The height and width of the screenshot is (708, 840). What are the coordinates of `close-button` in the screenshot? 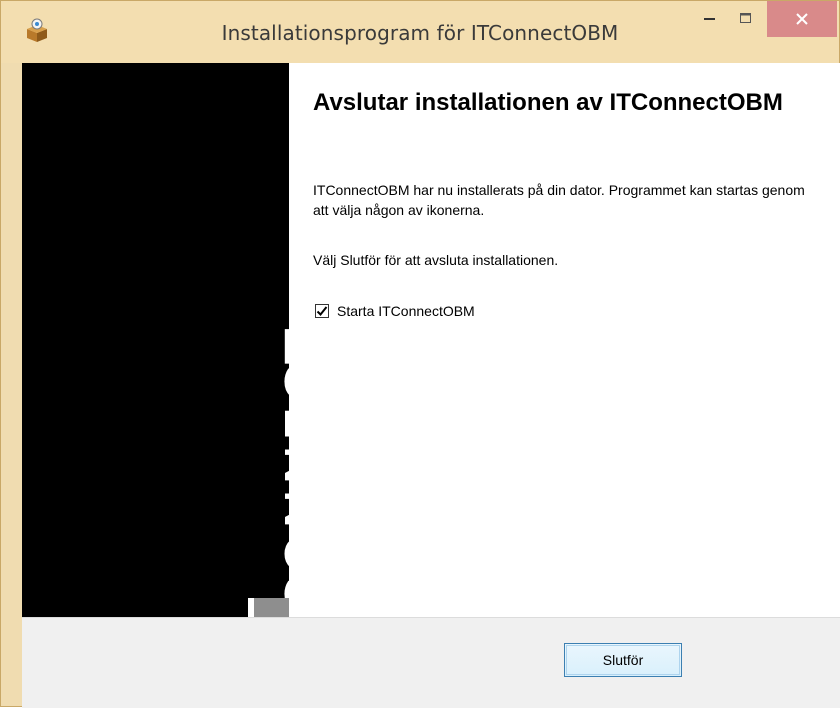 It's located at (802, 19).